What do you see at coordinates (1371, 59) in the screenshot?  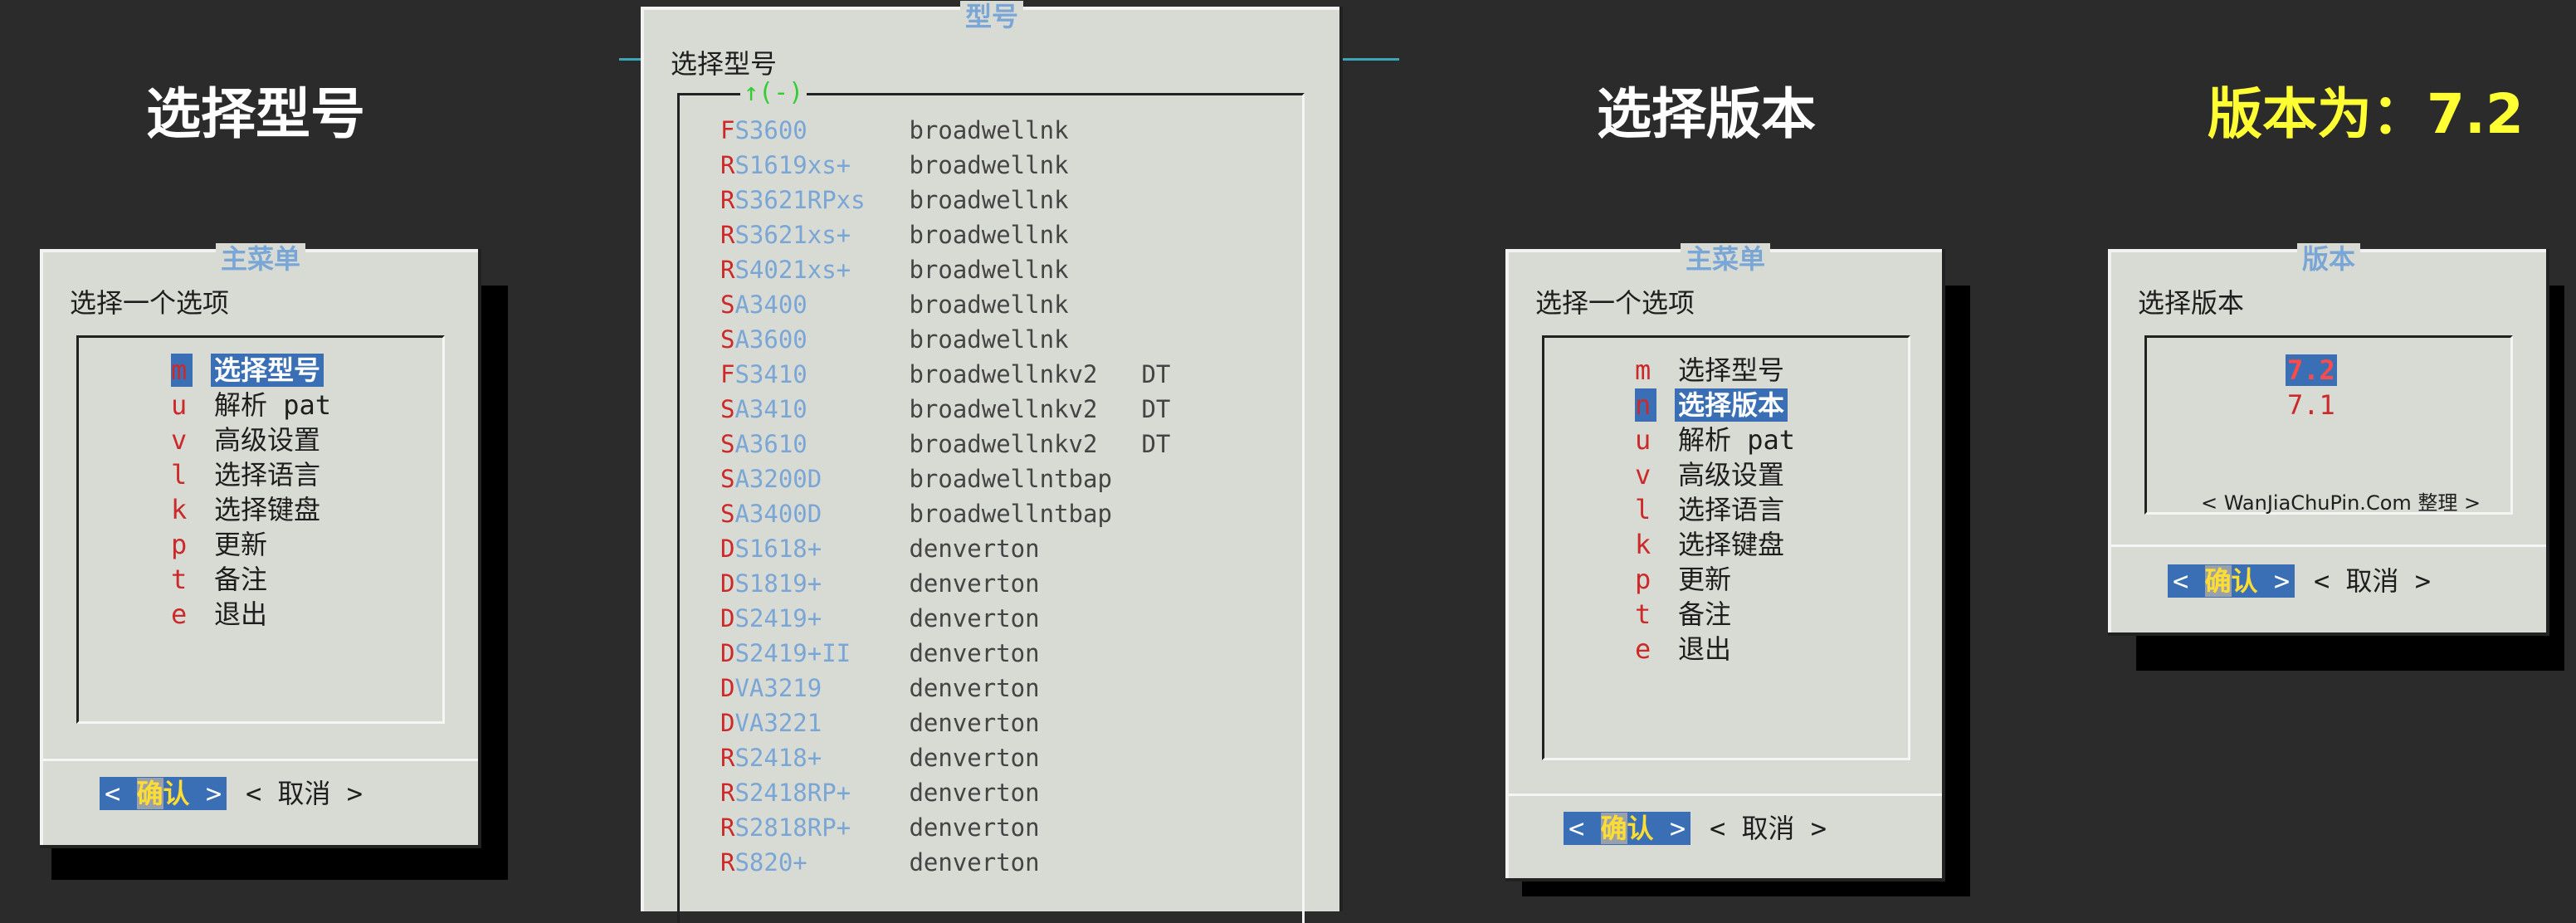 I see `title-line-right` at bounding box center [1371, 59].